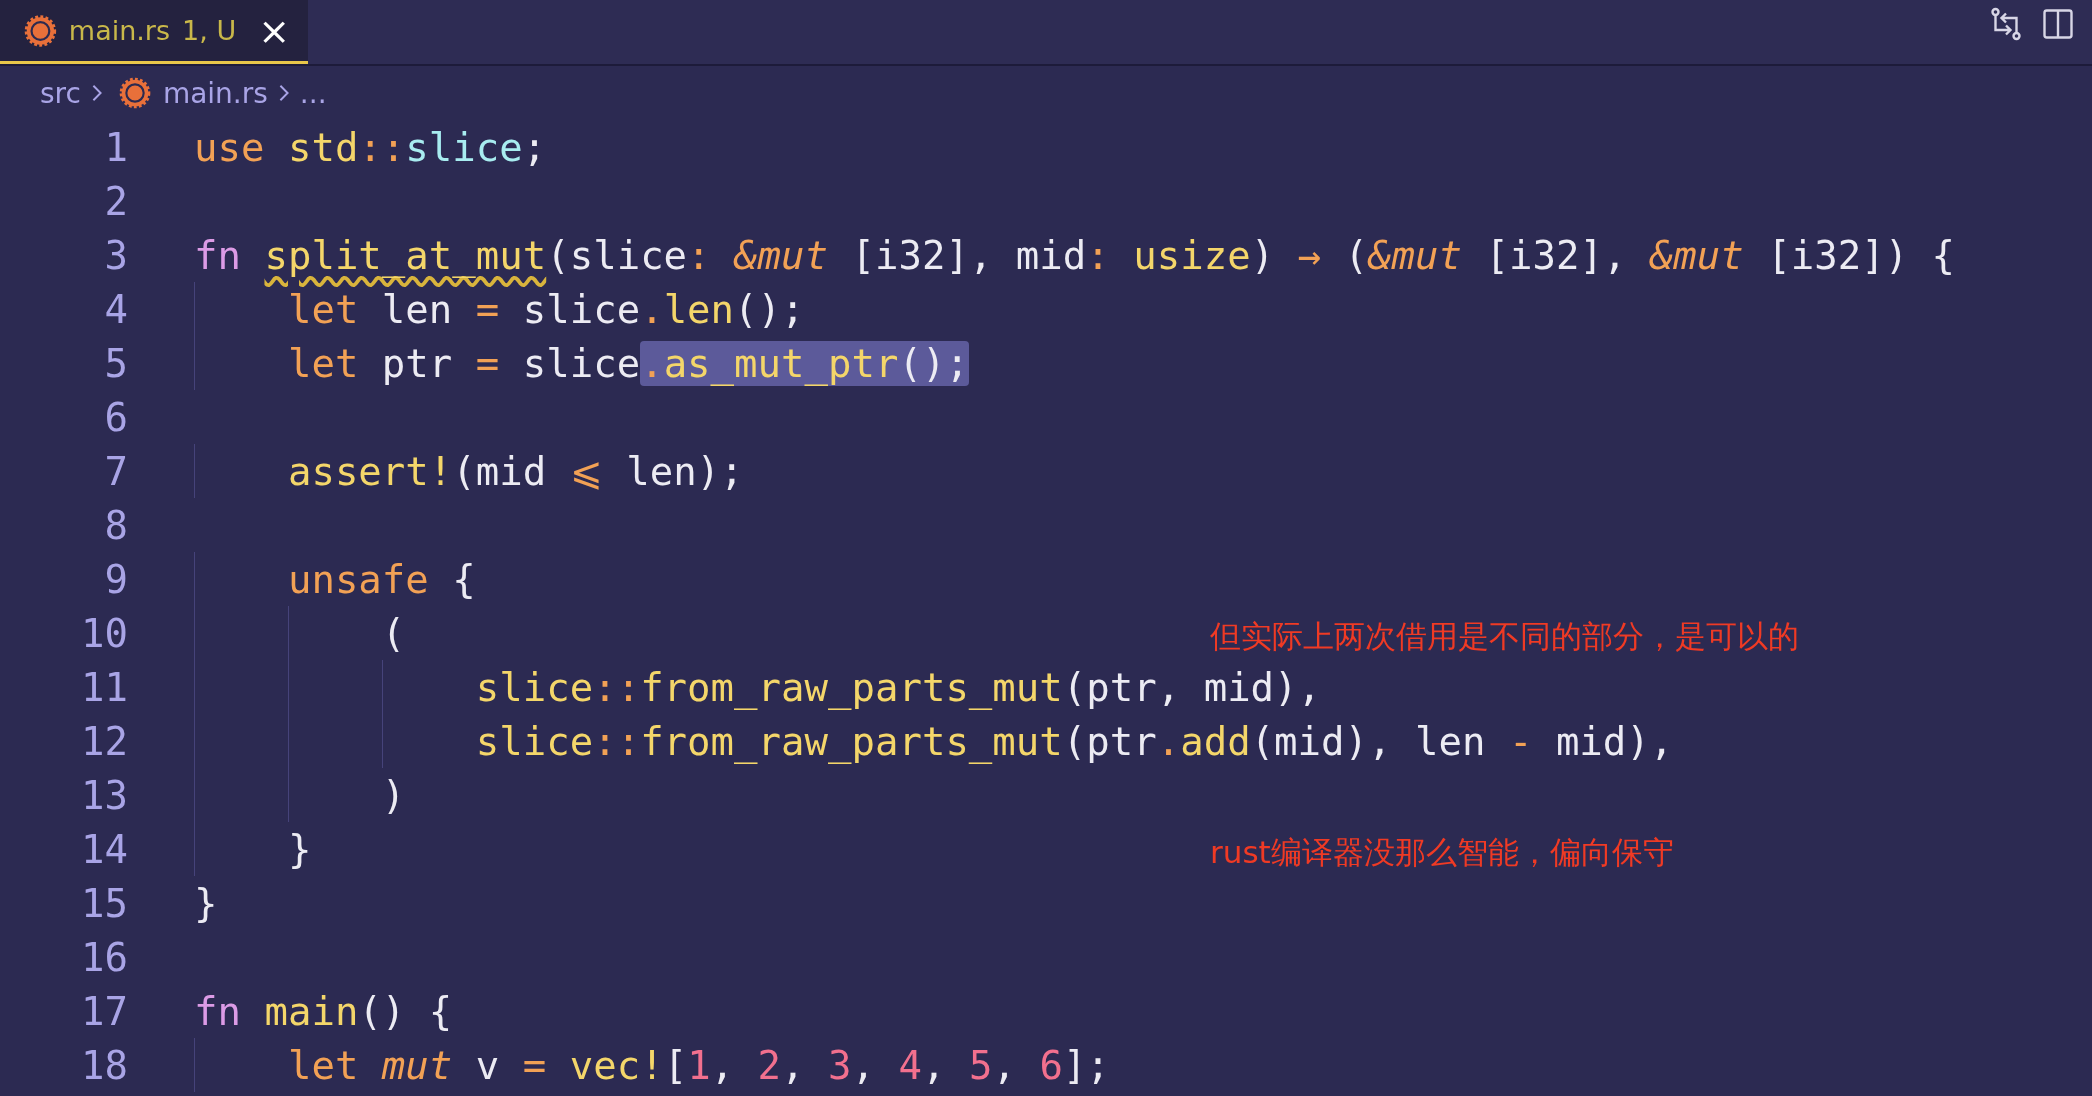 This screenshot has width=2092, height=1096. What do you see at coordinates (534, 147) in the screenshot?
I see `code-token: ;` at bounding box center [534, 147].